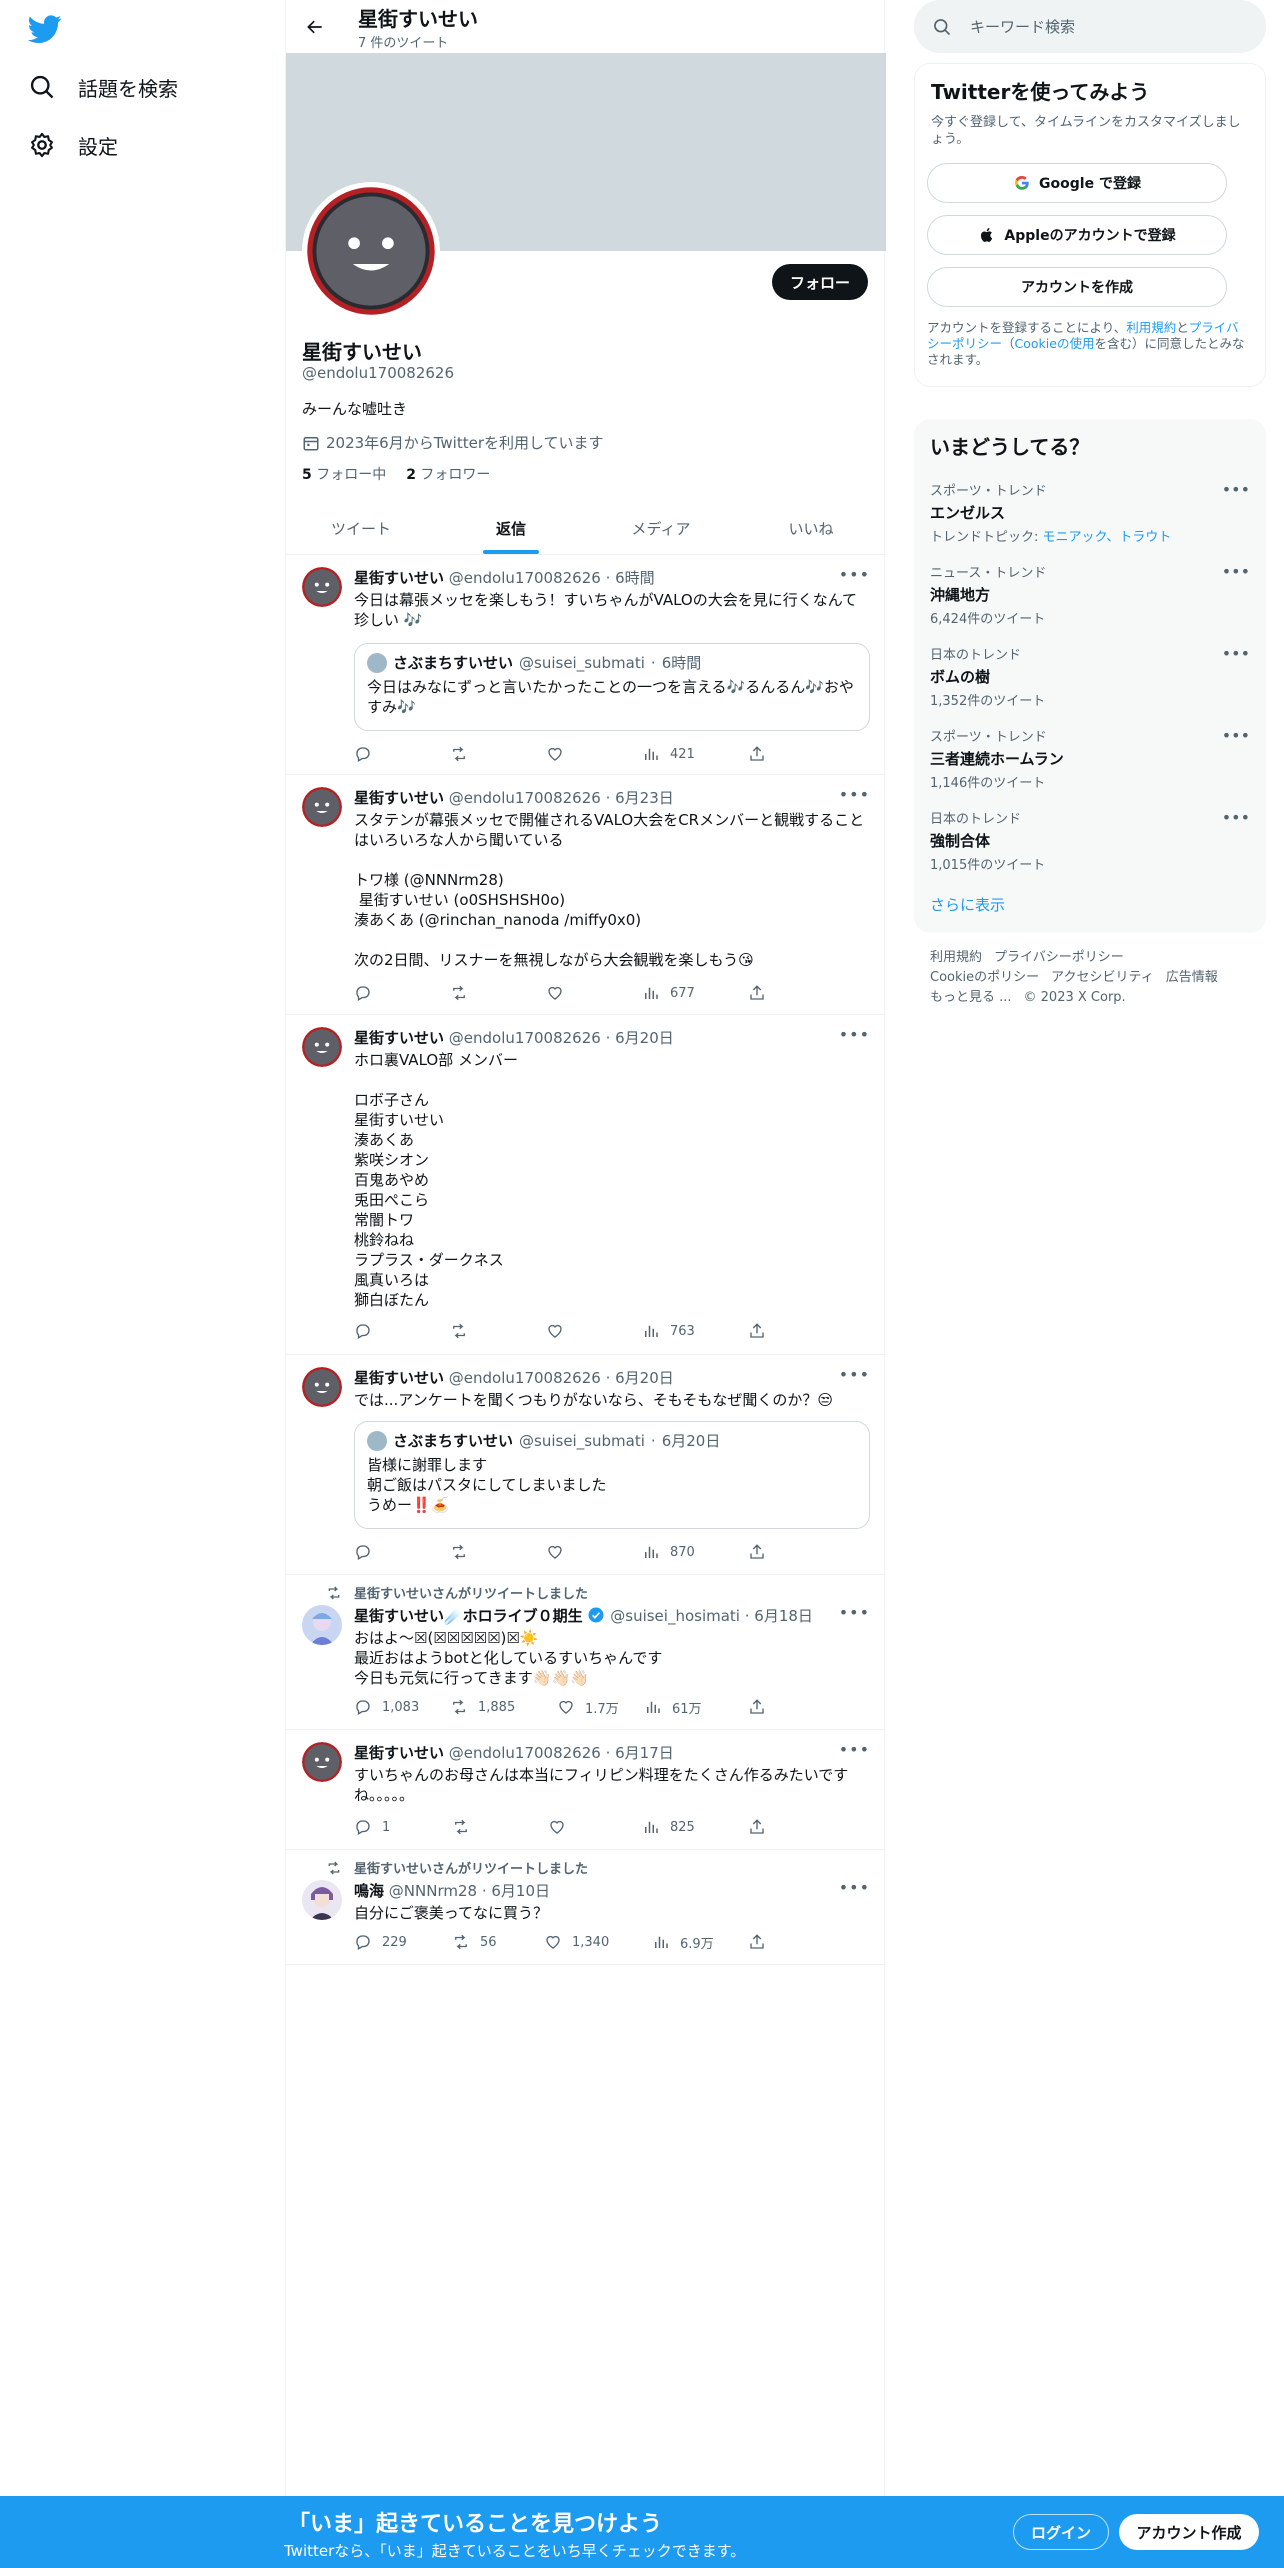  Describe the element at coordinates (673, 1707) in the screenshot. I see `views-button: 61万` at that location.